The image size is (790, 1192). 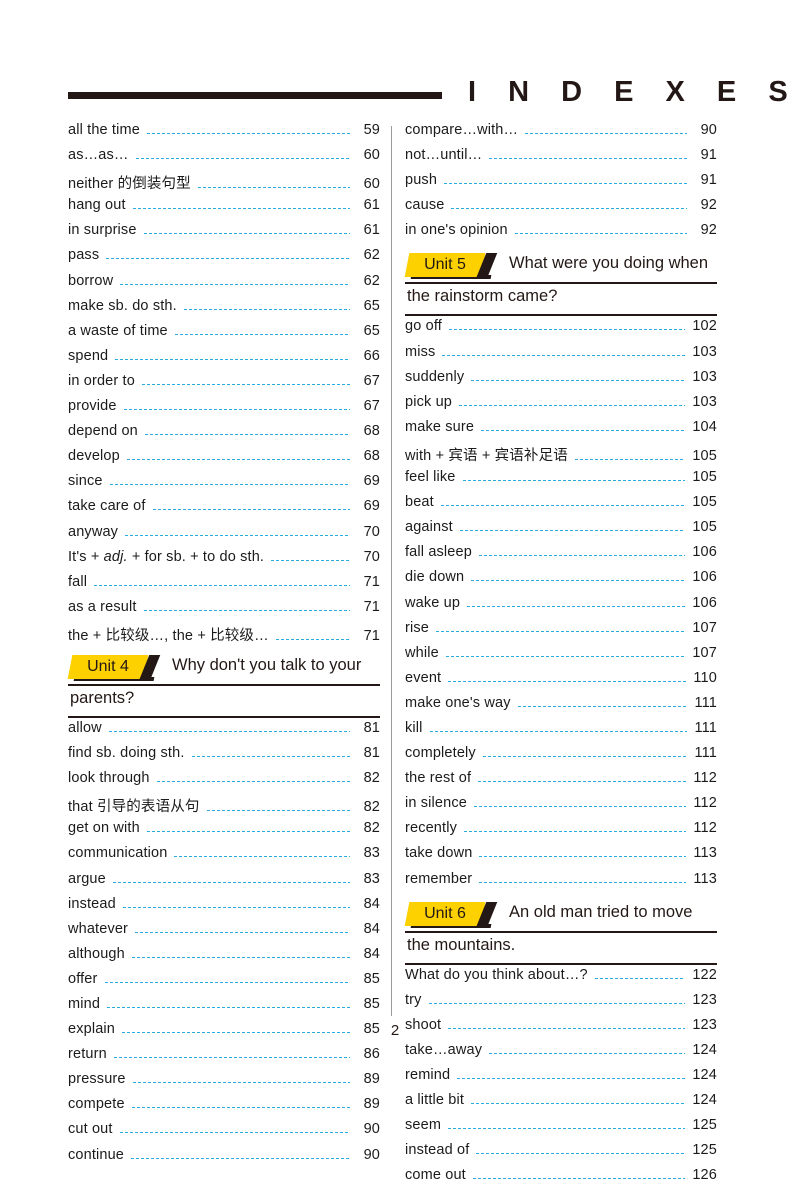 What do you see at coordinates (224, 716) in the screenshot?
I see `unit-title-underline` at bounding box center [224, 716].